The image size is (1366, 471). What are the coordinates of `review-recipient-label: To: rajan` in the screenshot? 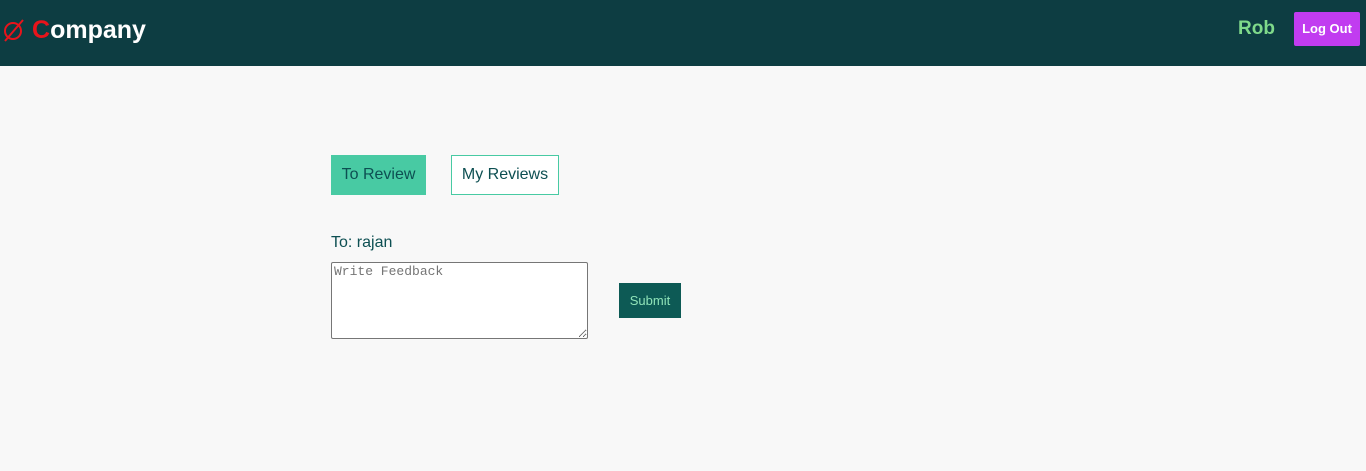 It's located at (362, 242).